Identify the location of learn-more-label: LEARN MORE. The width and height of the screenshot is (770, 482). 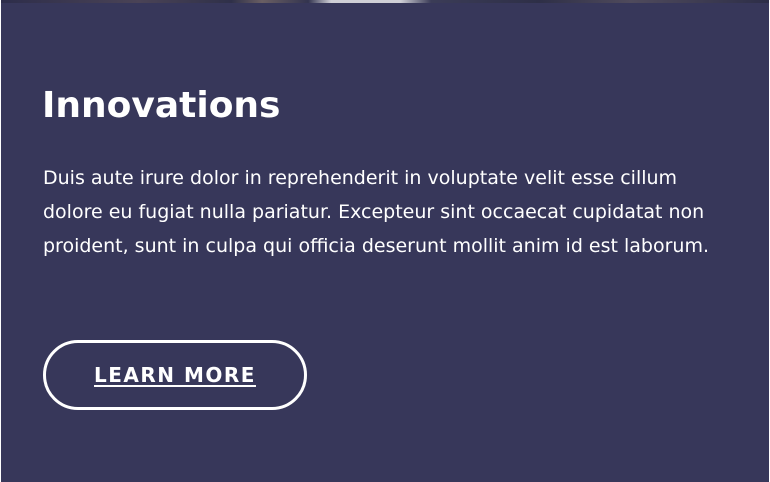
(175, 375).